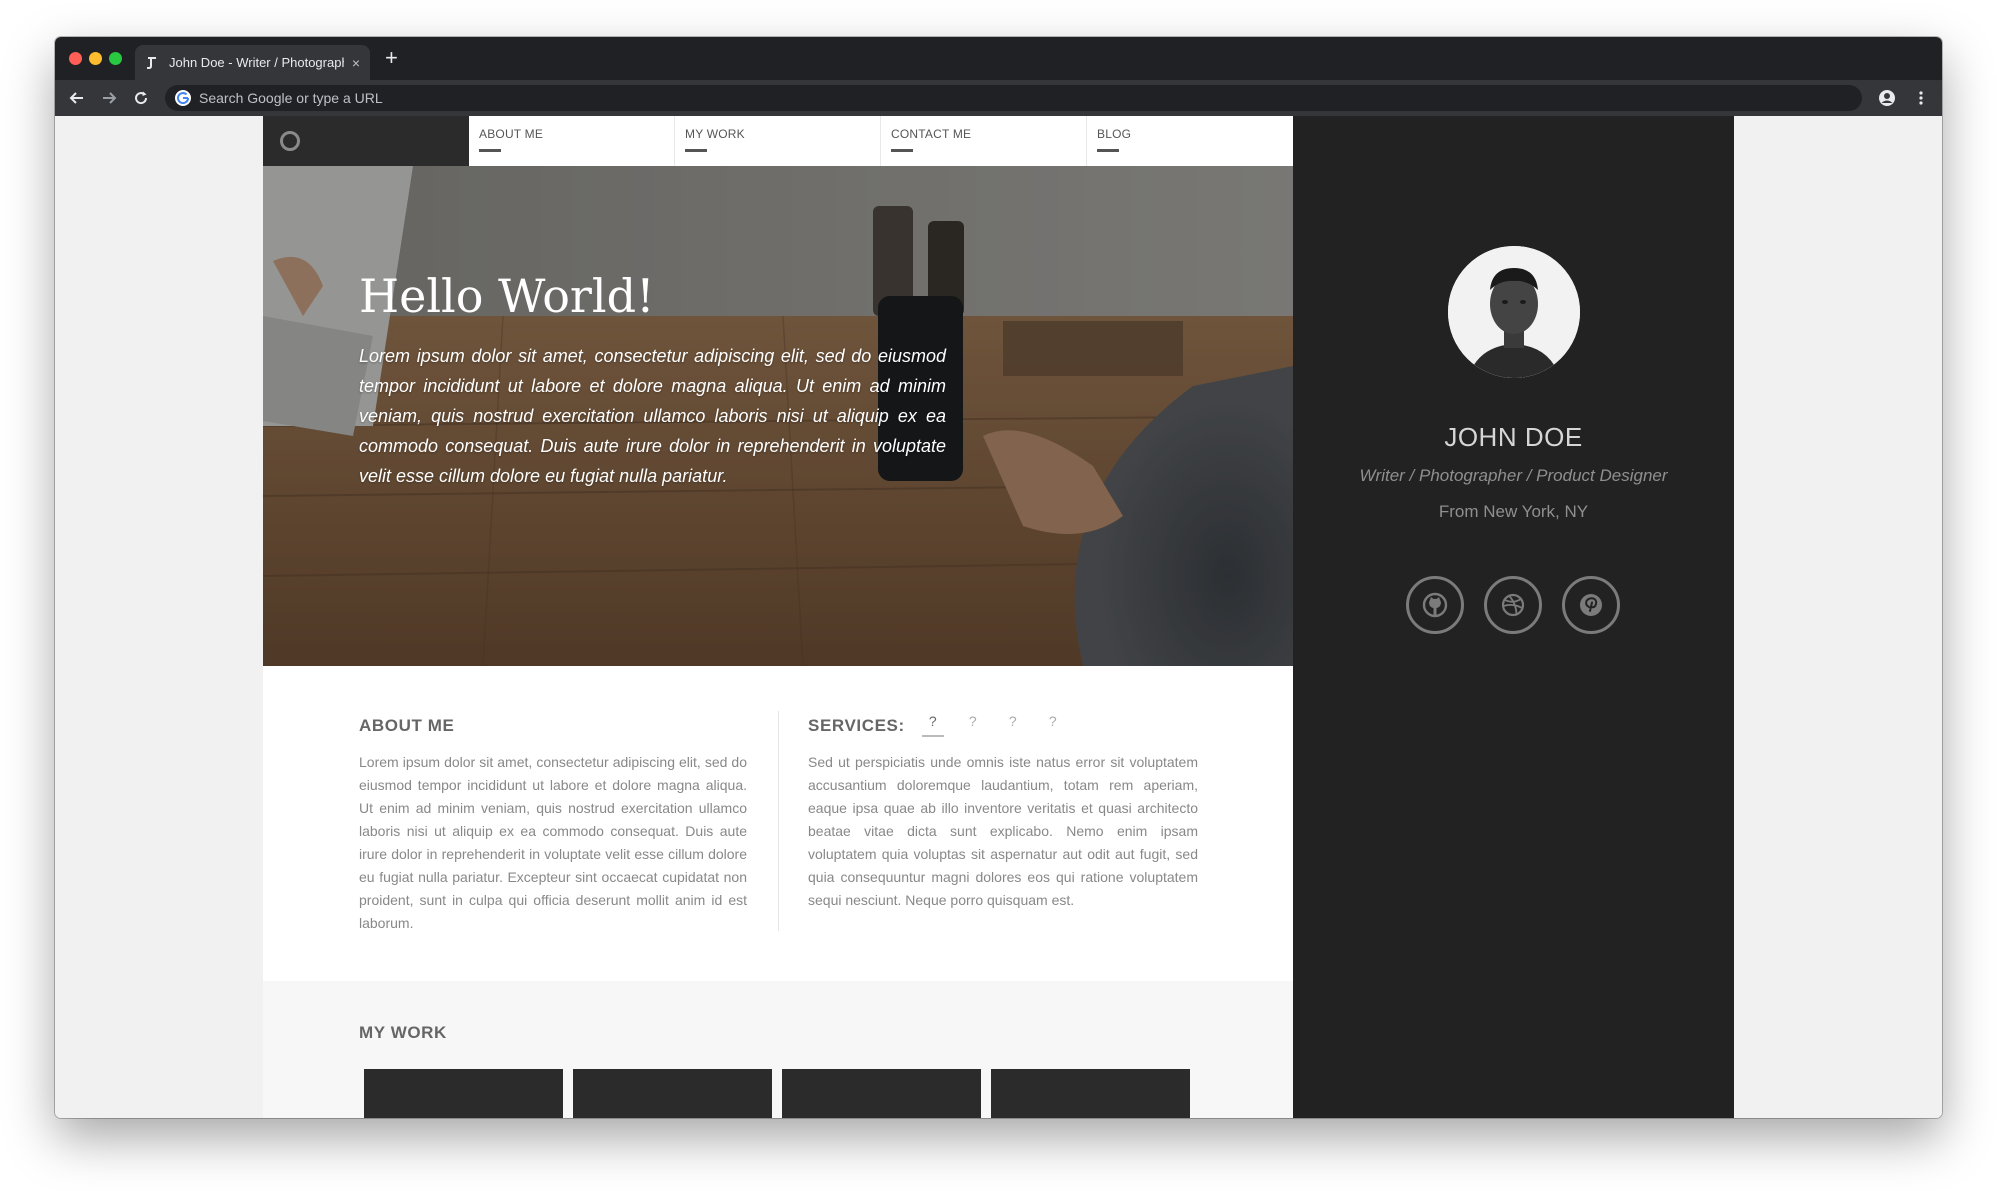 The image size is (1997, 1191). I want to click on about-heading: ABOUT ME, so click(407, 725).